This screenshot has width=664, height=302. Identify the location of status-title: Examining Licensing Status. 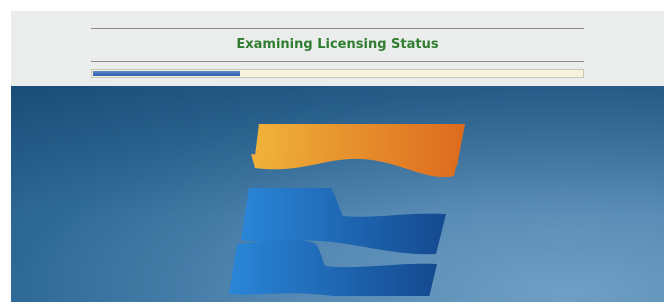
(337, 44).